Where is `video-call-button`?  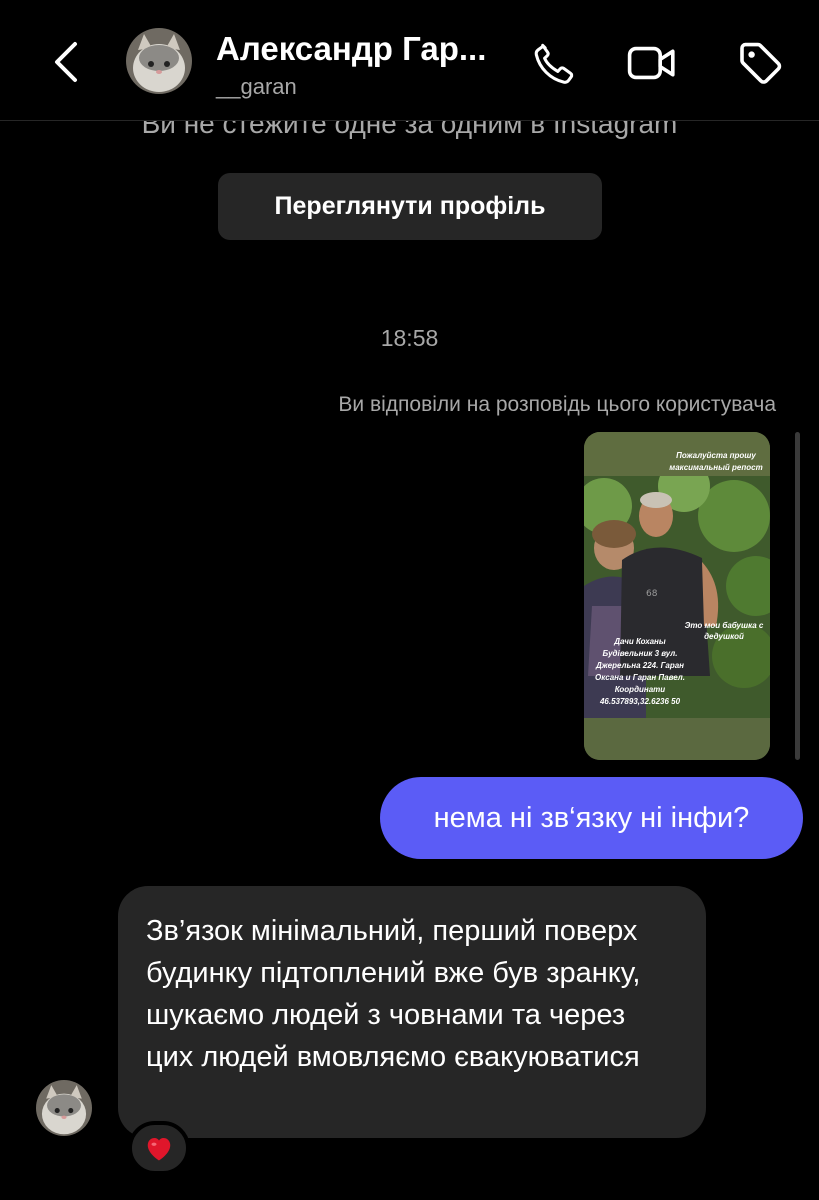 video-call-button is located at coordinates (653, 63).